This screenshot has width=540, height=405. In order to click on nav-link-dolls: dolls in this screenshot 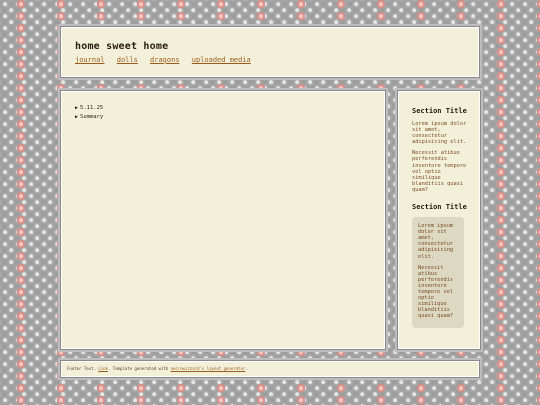, I will do `click(127, 60)`.